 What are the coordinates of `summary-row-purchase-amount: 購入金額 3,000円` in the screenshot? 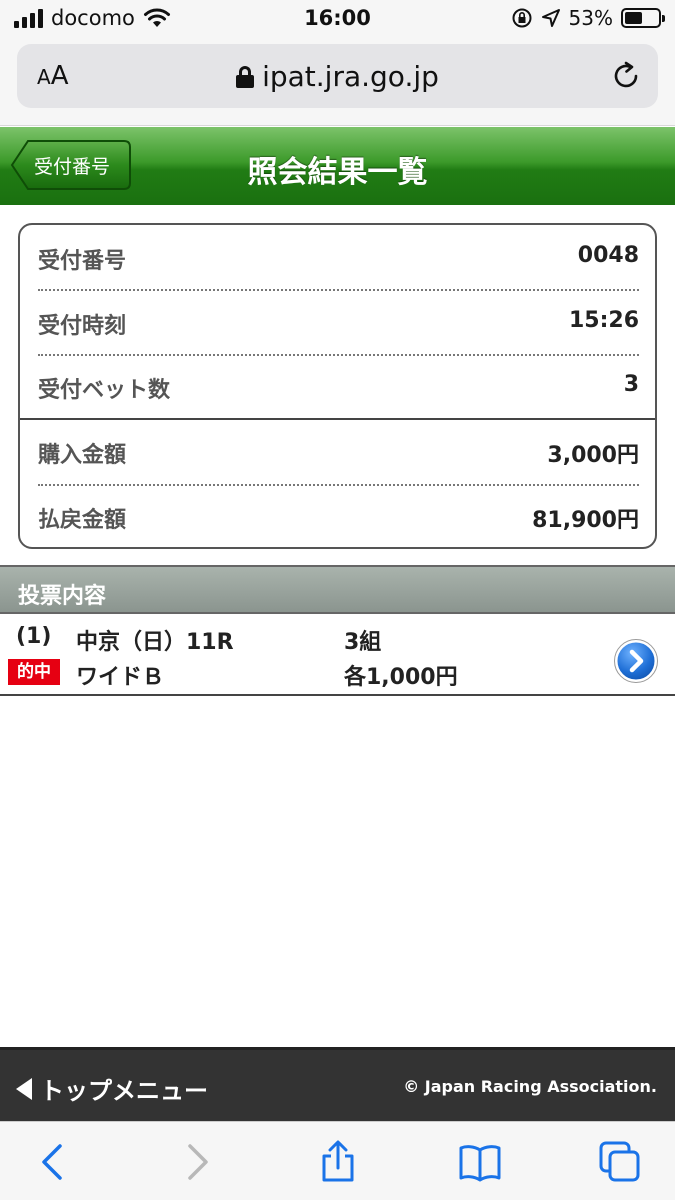 It's located at (338, 451).